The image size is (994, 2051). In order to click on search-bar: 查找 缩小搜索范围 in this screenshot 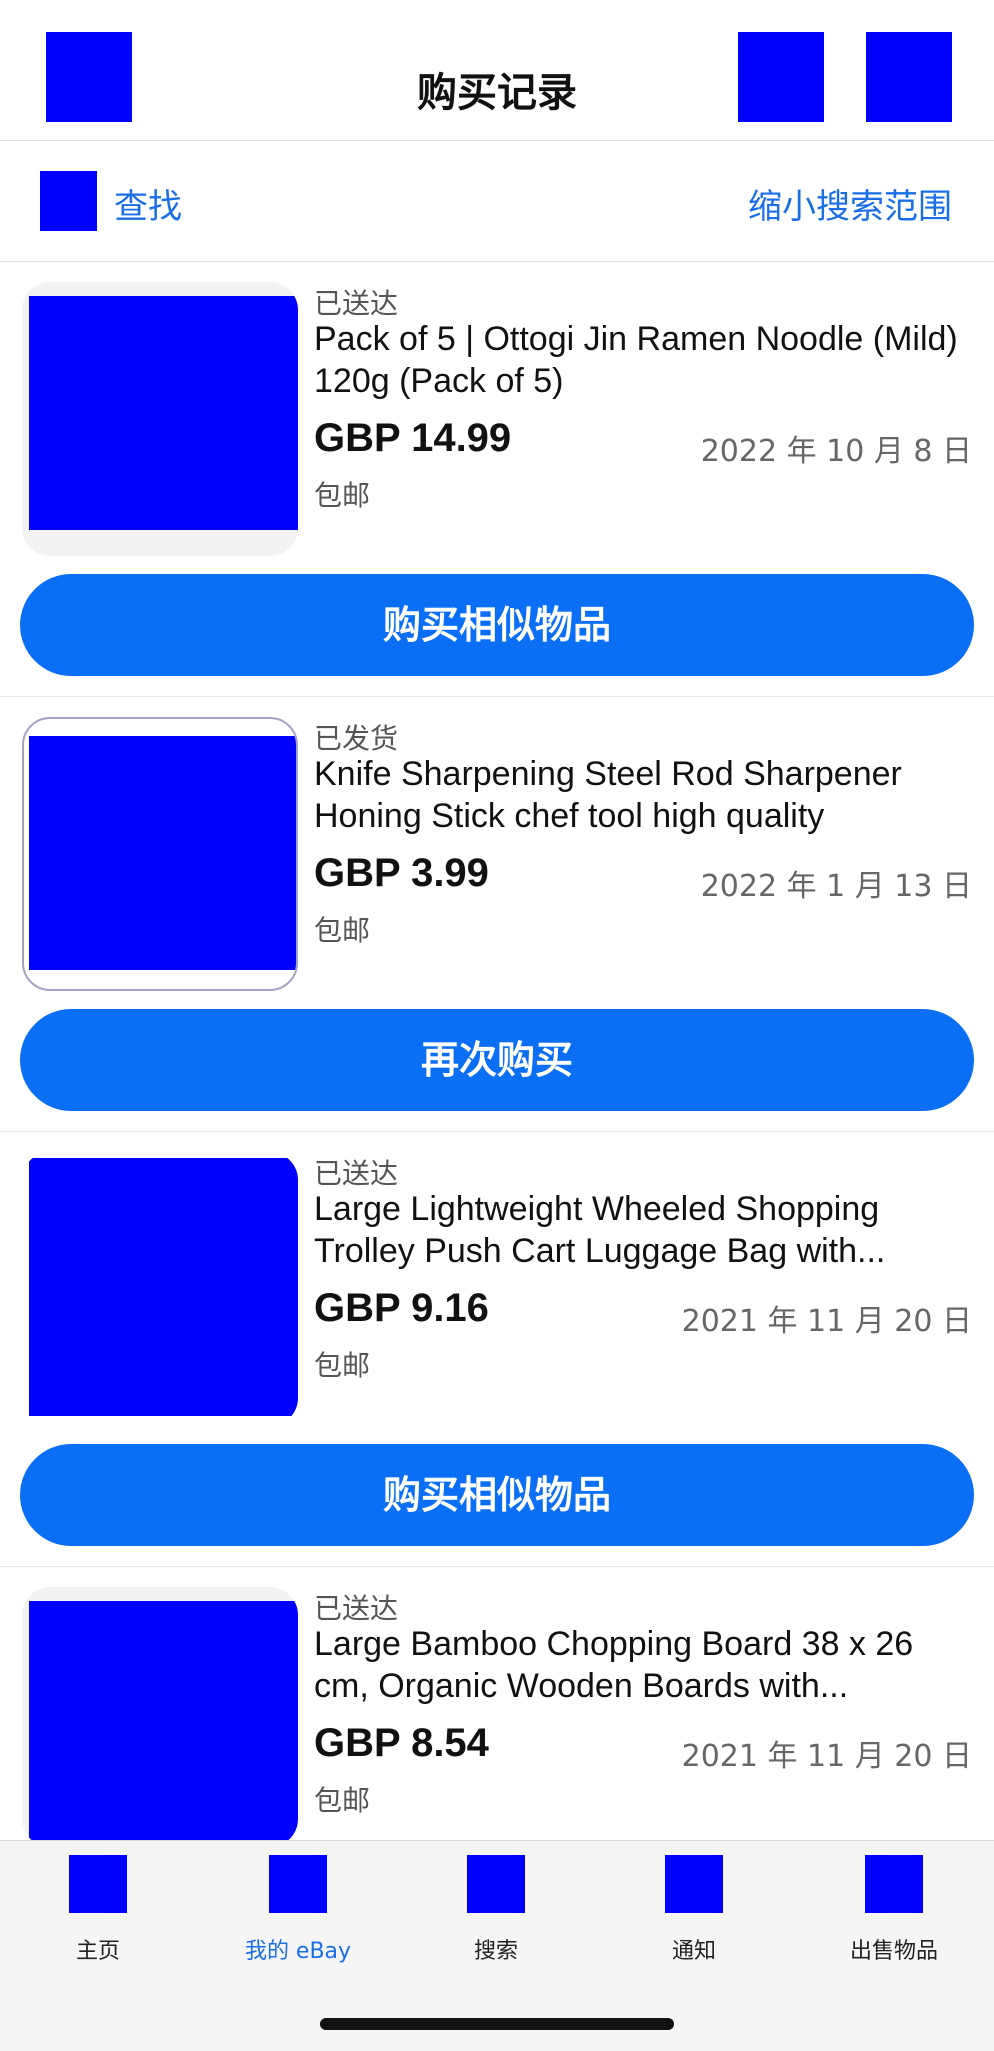, I will do `click(497, 201)`.